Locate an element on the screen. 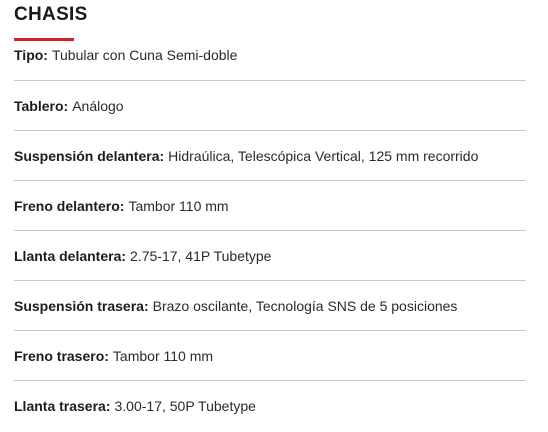  spec-label: Suspensión trasera is located at coordinates (79, 305).